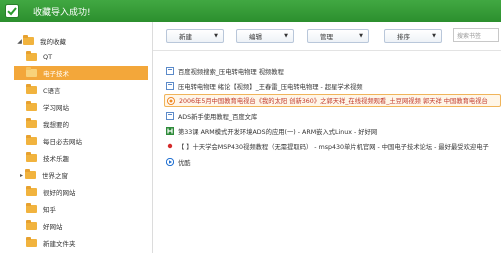 The height and width of the screenshot is (253, 501). What do you see at coordinates (53, 42) in the screenshot?
I see `tree-item-label: 我的收藏` at bounding box center [53, 42].